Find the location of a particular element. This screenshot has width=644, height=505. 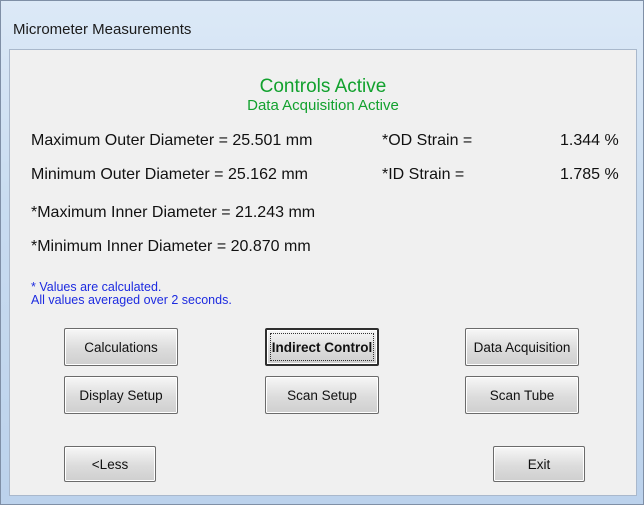

min-outer-diameter: Minimum Outer Diameter = 25.162 mm is located at coordinates (169, 174).